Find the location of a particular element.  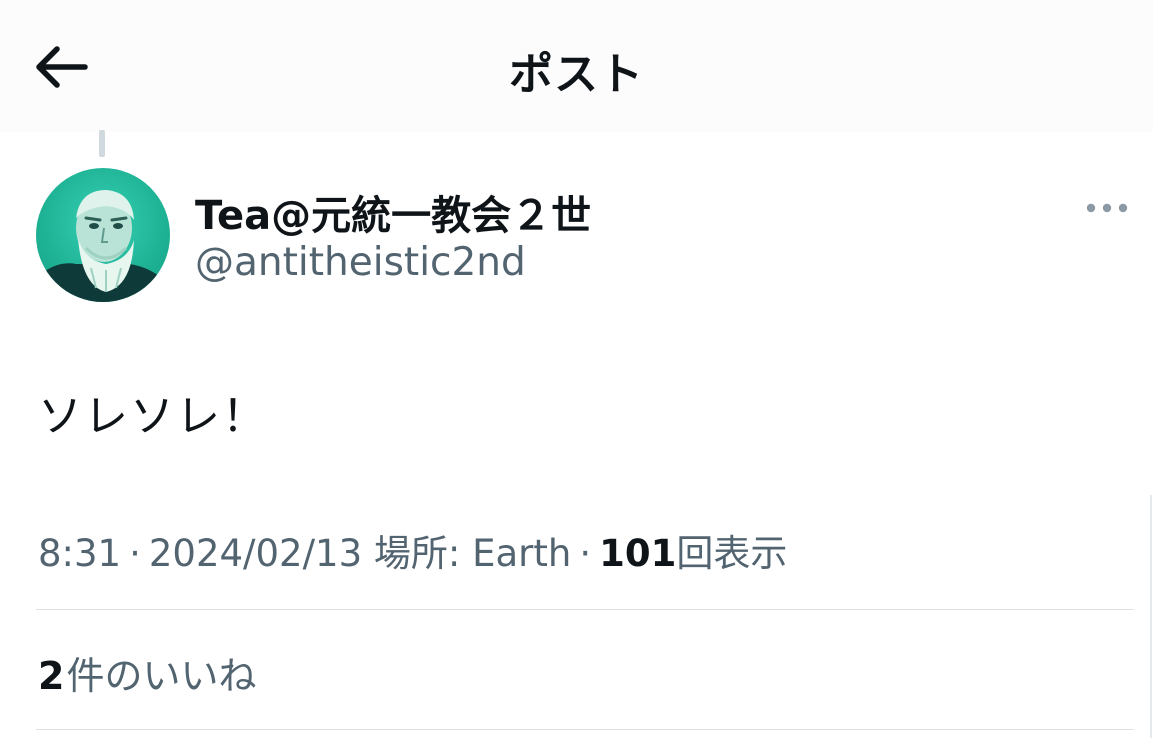

page-title: ポスト is located at coordinates (576, 74).